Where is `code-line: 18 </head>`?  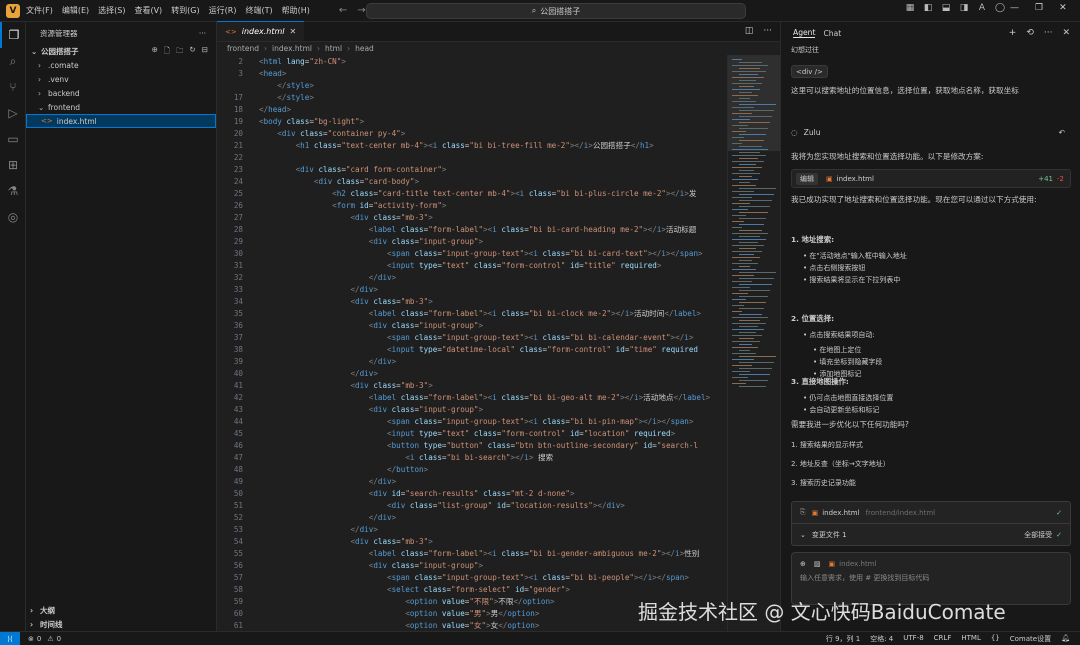
code-line: 18 </head> is located at coordinates (472, 110).